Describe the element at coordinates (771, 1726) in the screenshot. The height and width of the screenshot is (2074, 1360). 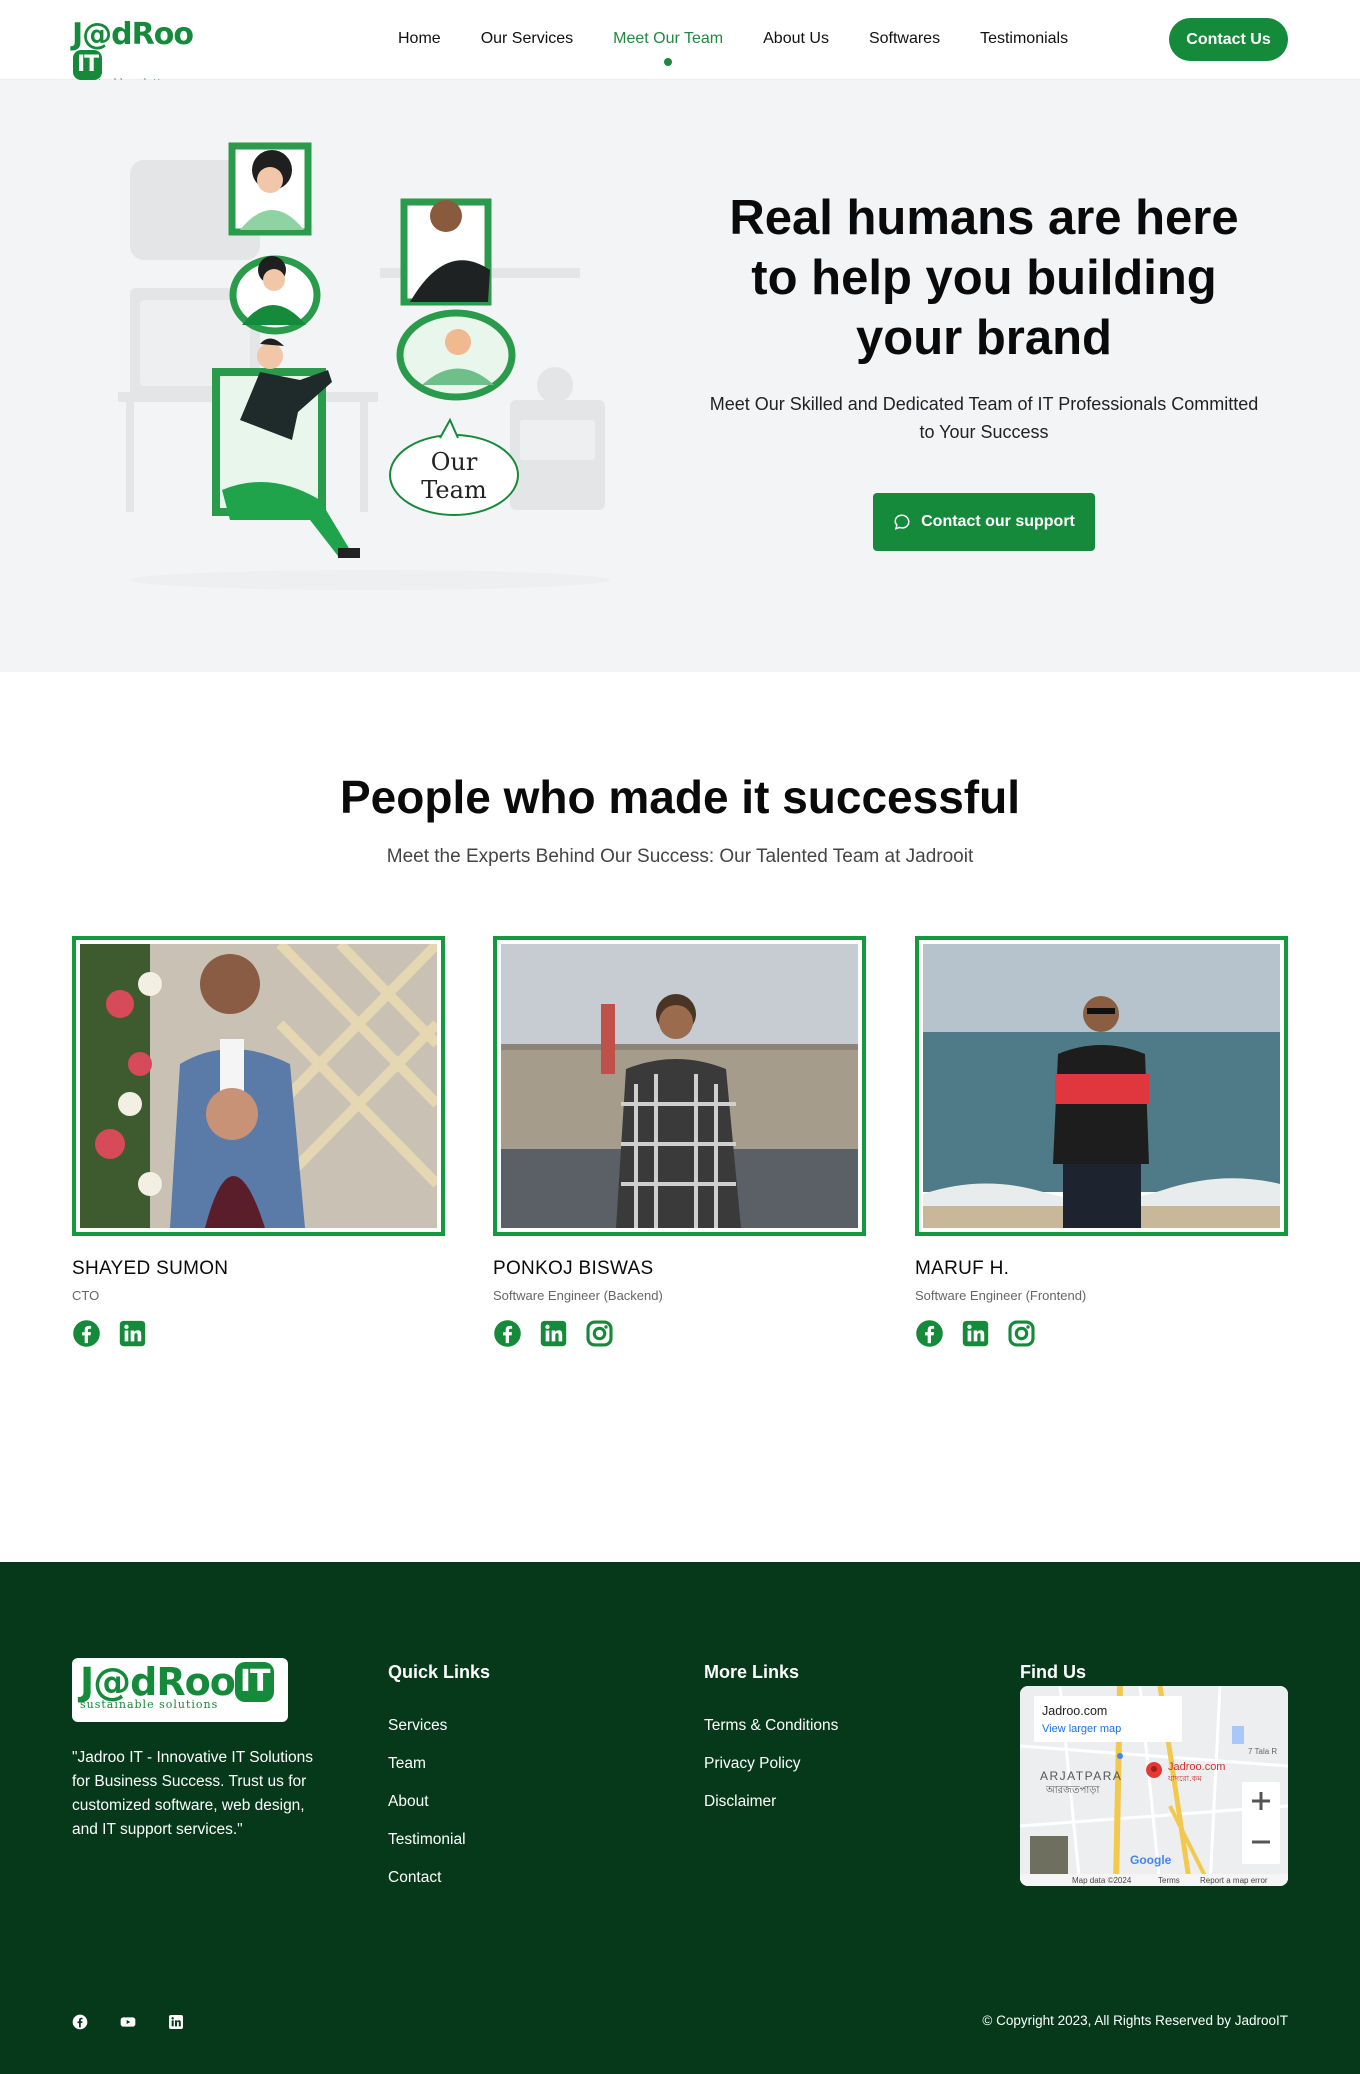
I see `footer-link-terms: Terms & Conditions` at that location.